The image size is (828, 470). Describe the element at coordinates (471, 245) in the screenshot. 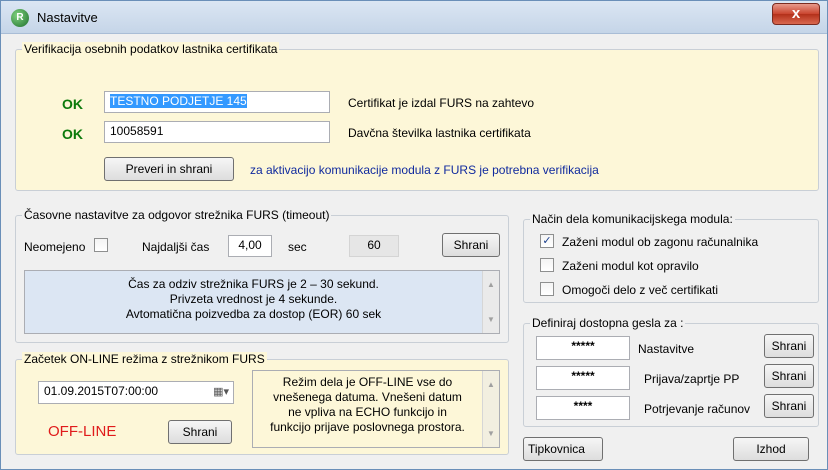

I see `timeout-save-button: Shrani` at that location.